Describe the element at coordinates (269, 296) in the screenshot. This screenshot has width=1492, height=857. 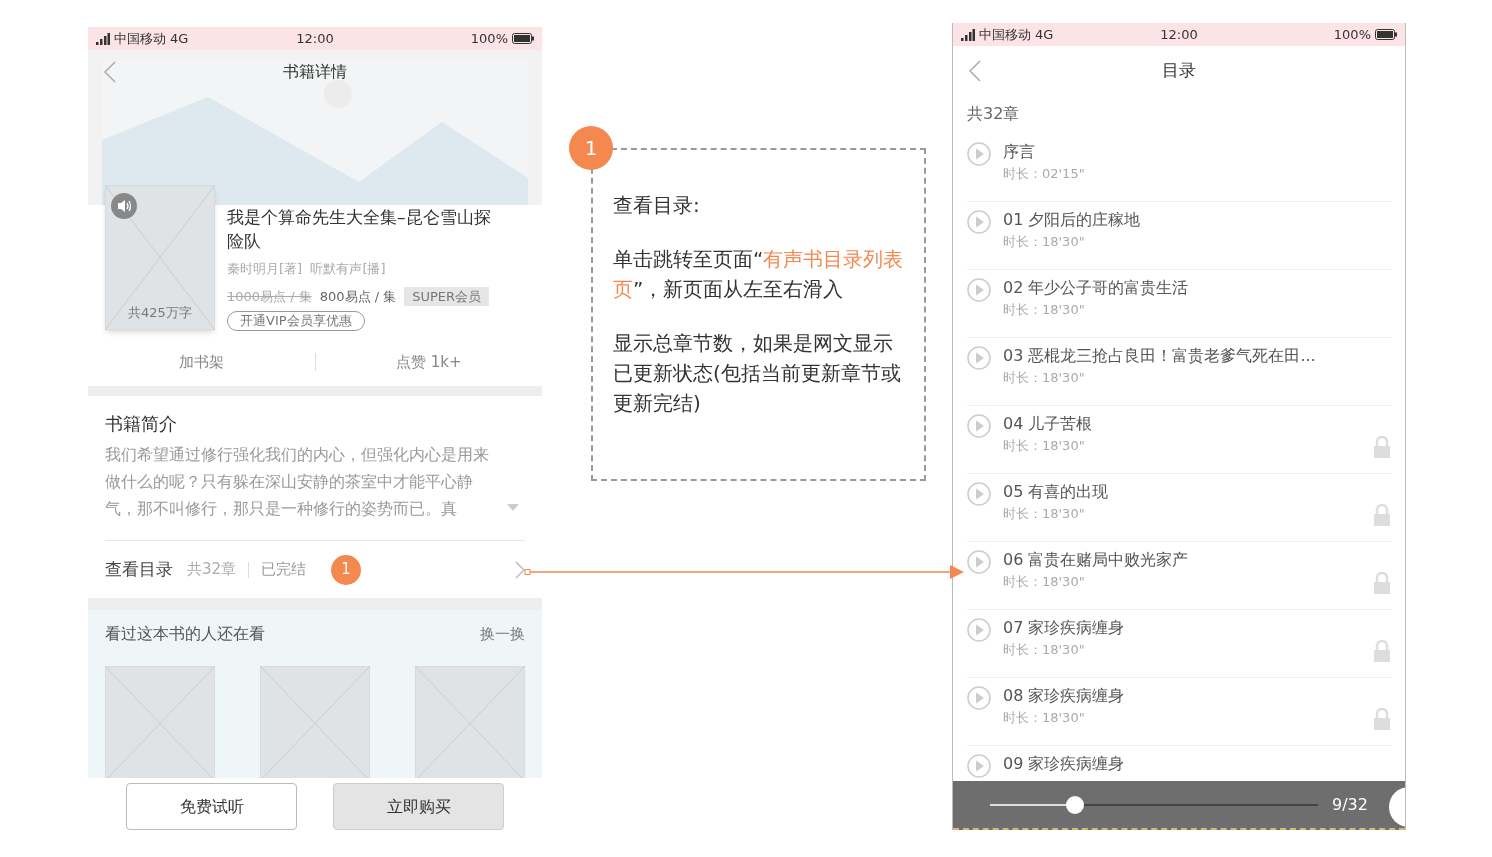
I see `original-price: 1000易点 / 集` at that location.